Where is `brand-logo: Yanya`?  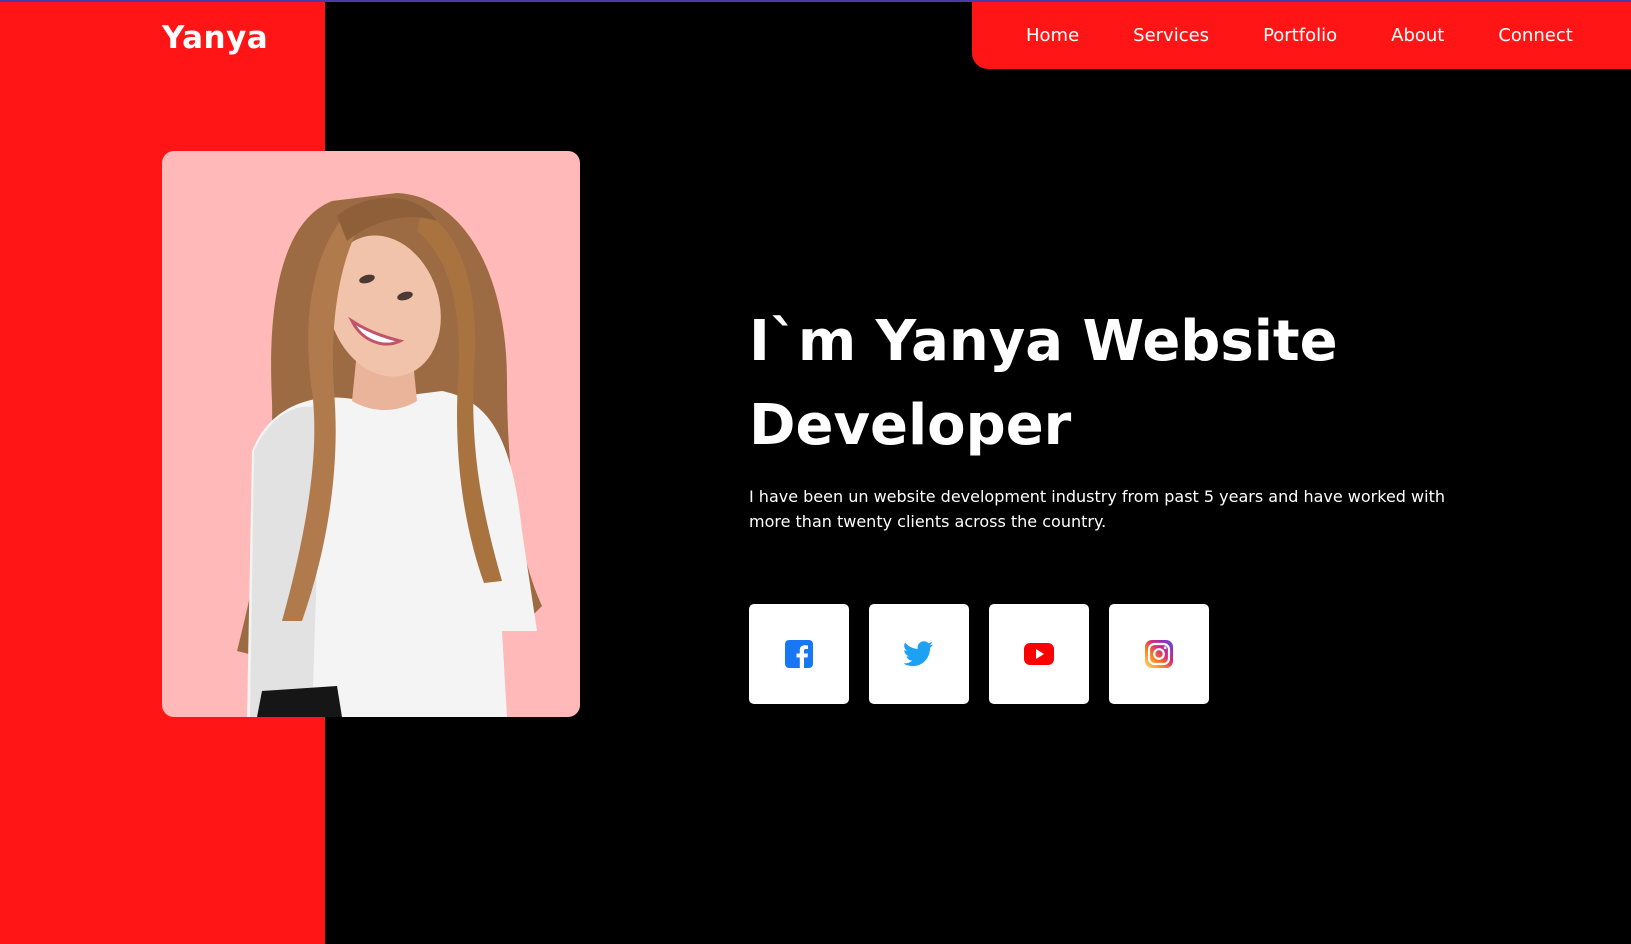 brand-logo: Yanya is located at coordinates (215, 38).